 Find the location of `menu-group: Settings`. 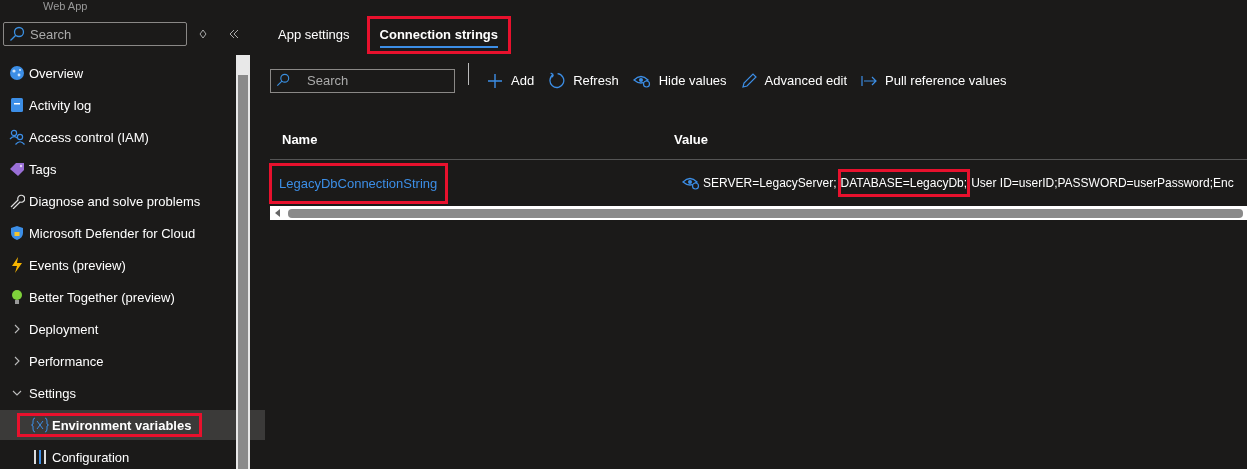

menu-group: Settings is located at coordinates (117, 393).